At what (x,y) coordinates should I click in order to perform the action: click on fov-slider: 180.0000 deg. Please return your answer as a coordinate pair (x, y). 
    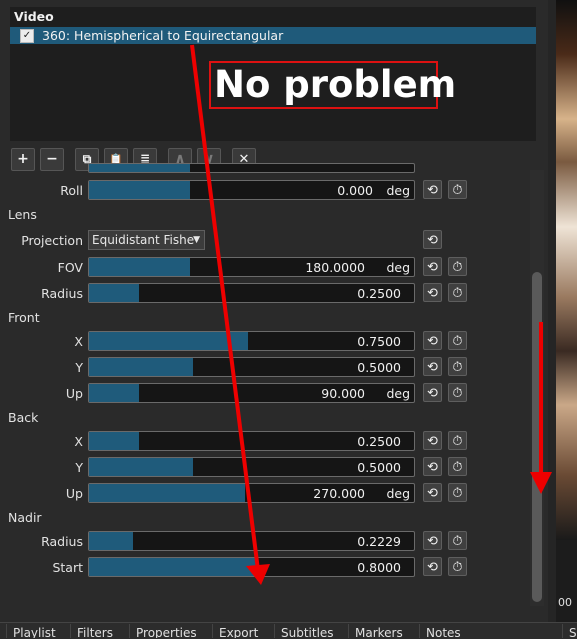
    Looking at the image, I should click on (251, 267).